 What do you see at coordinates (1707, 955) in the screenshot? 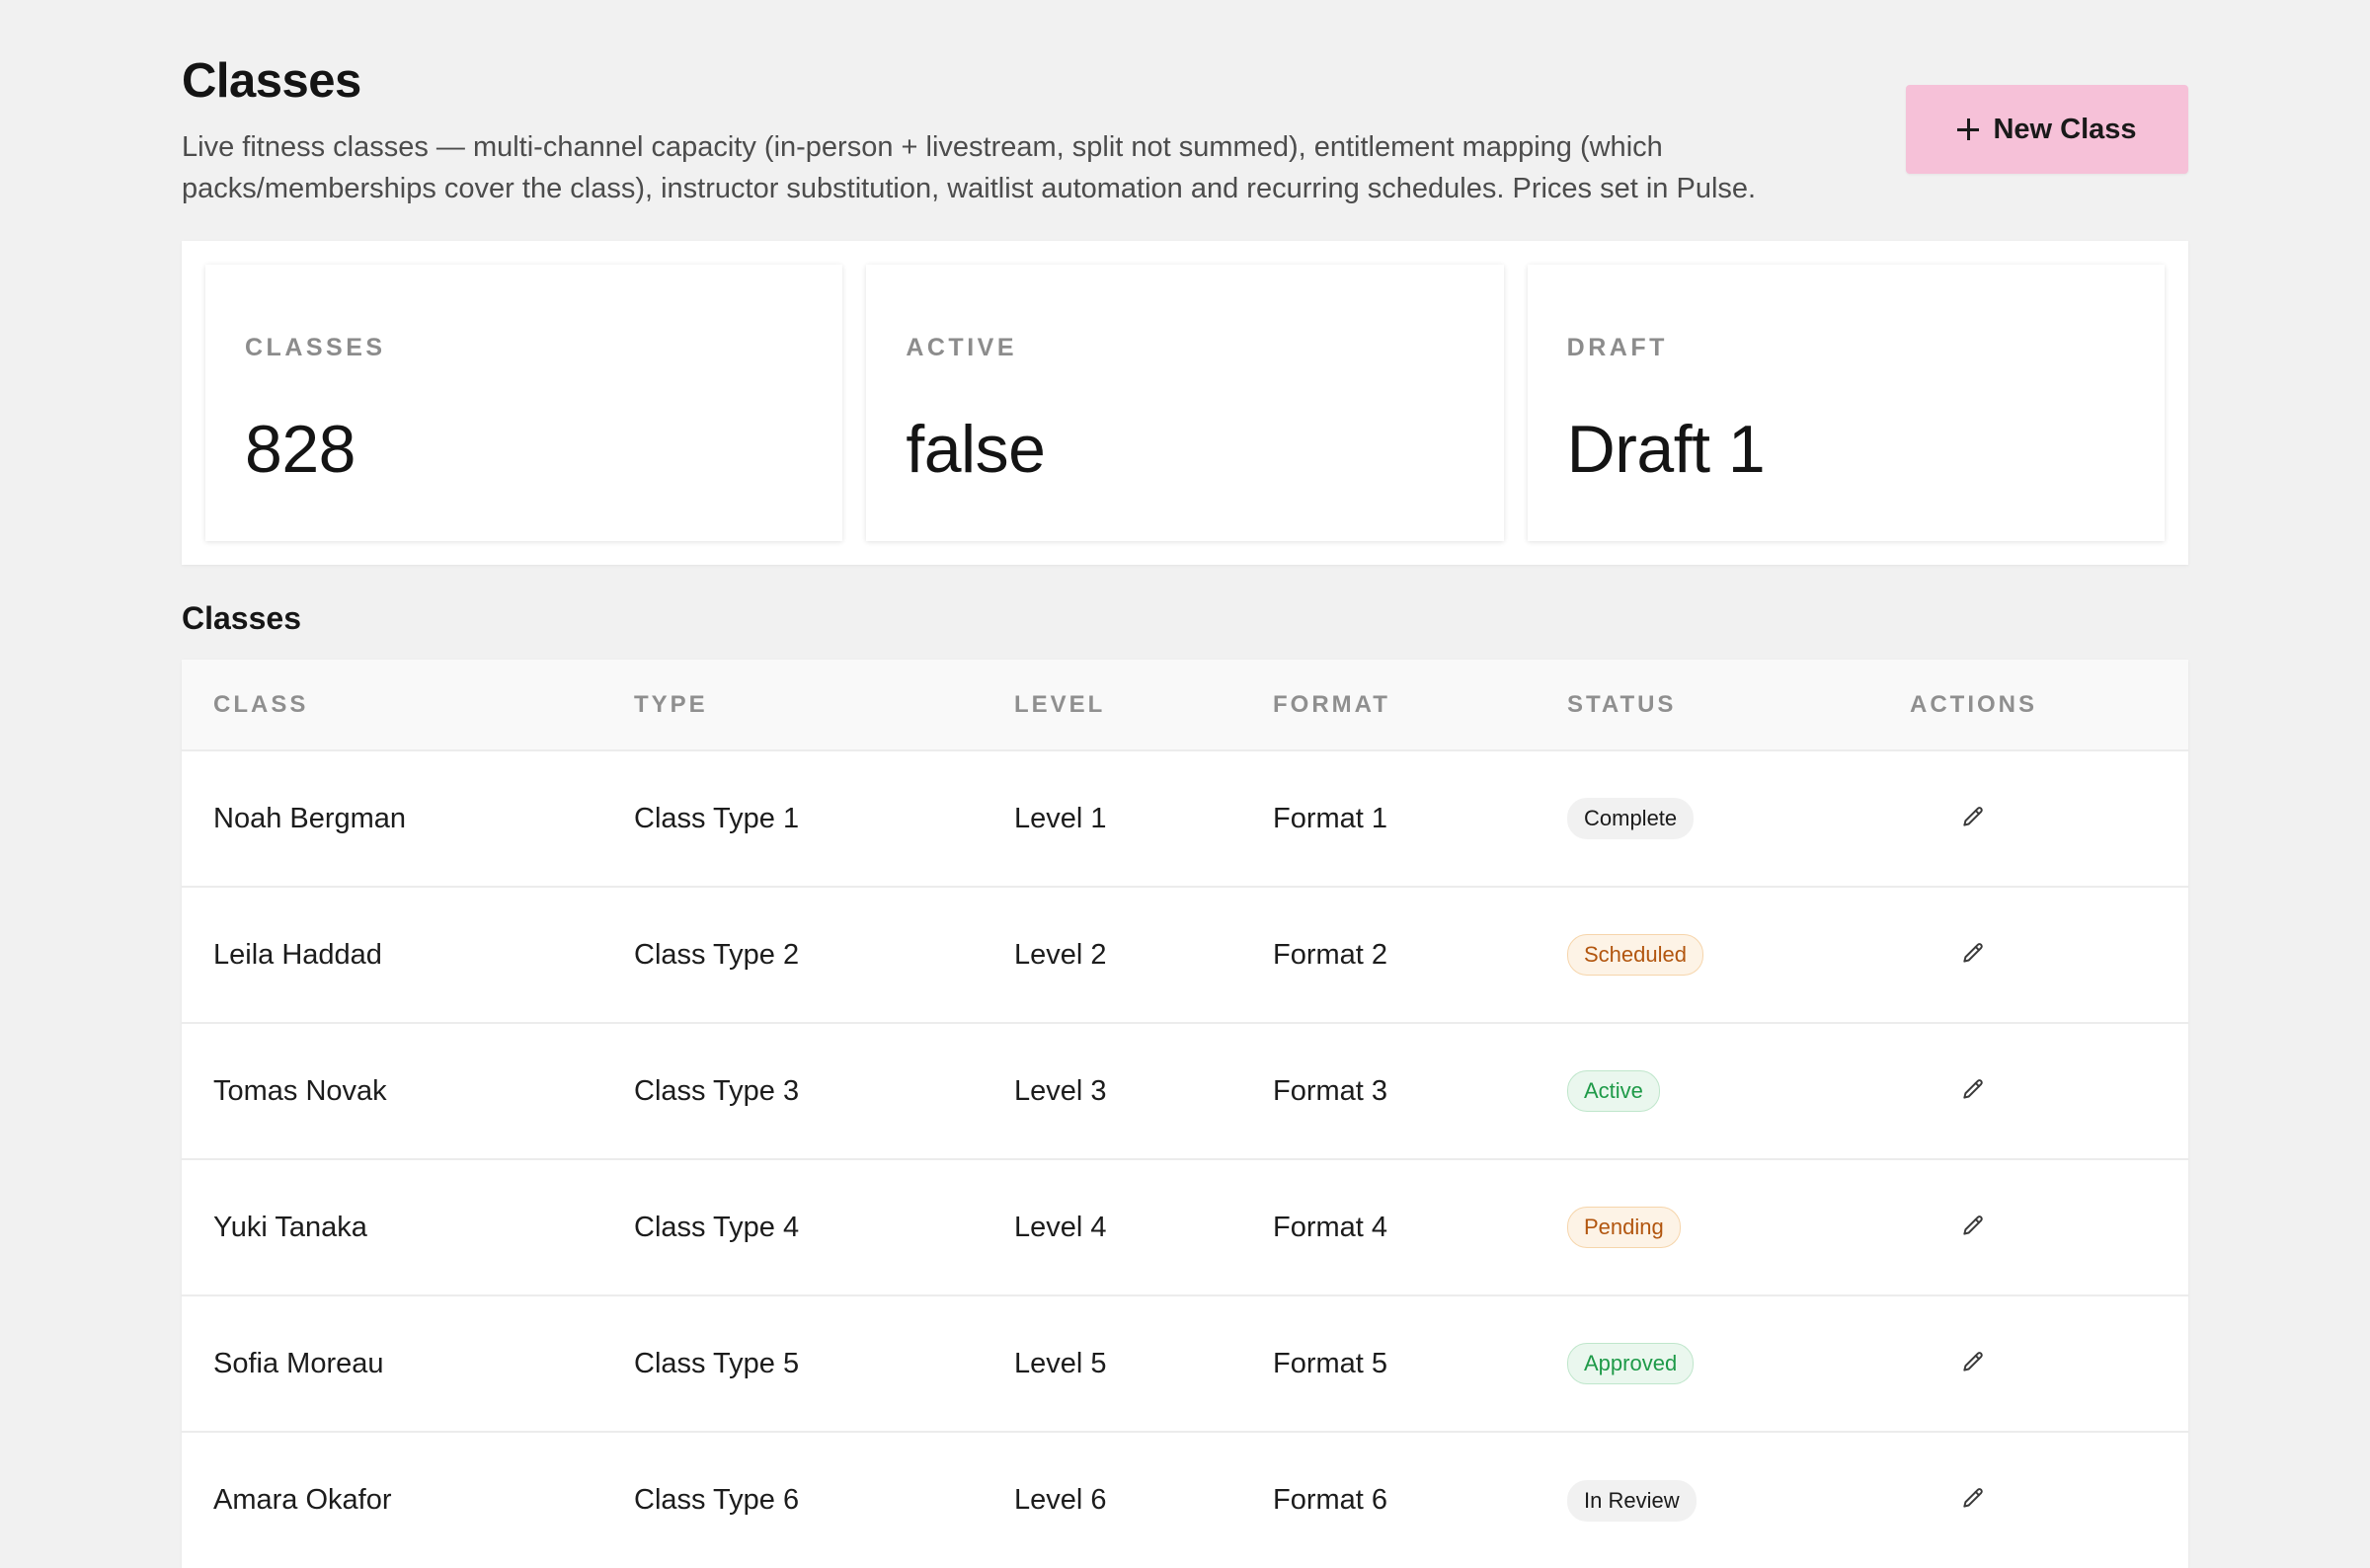
I see `cell-status: Scheduled` at bounding box center [1707, 955].